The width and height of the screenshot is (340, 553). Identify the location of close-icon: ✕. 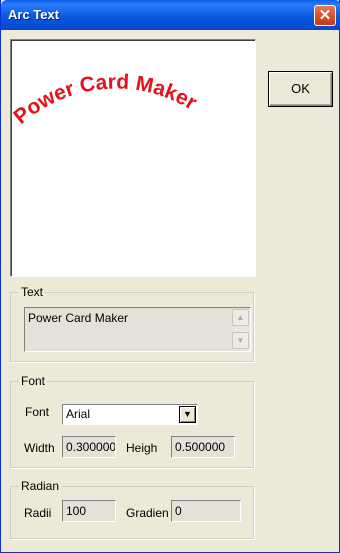
(325, 15).